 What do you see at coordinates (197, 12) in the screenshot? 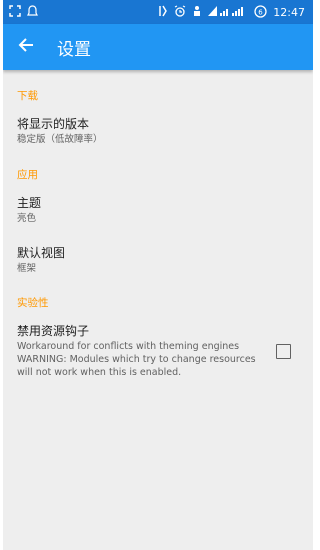
I see `person-icon` at bounding box center [197, 12].